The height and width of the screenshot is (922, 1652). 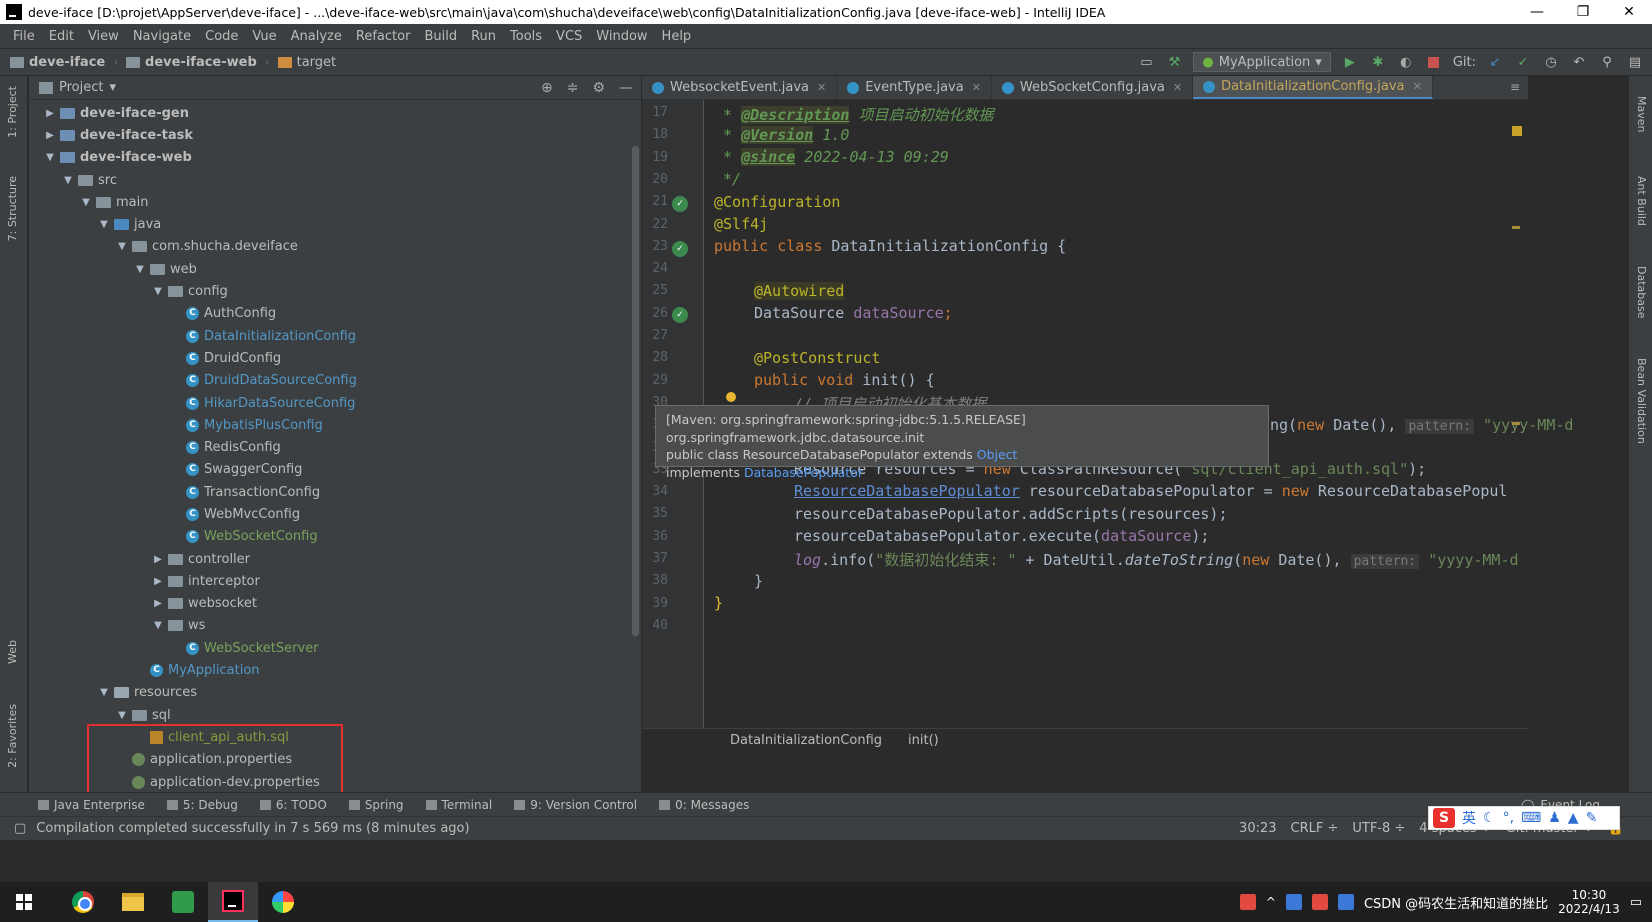 What do you see at coordinates (483, 36) in the screenshot?
I see `menu-run: Run` at bounding box center [483, 36].